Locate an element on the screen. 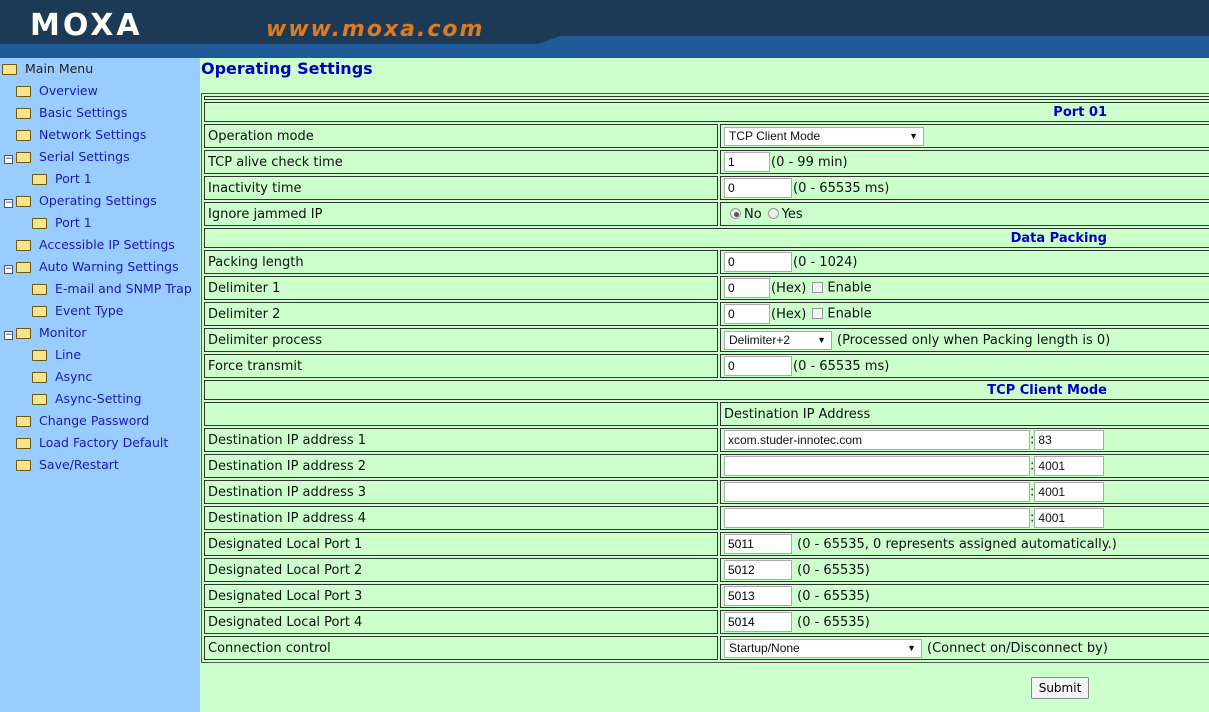 This screenshot has width=1209, height=712. field-label: Designated Local Port 1 is located at coordinates (461, 544).